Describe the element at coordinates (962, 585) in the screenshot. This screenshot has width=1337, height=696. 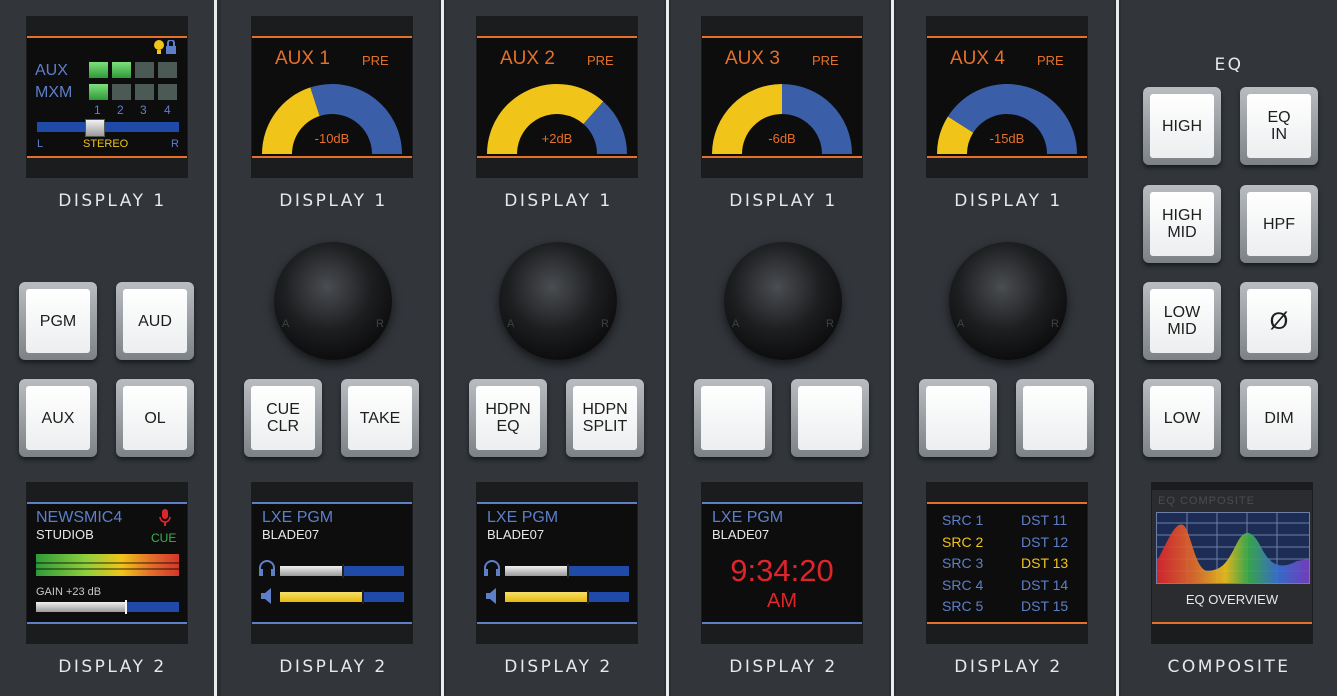
I see `src-item: SRC 4` at that location.